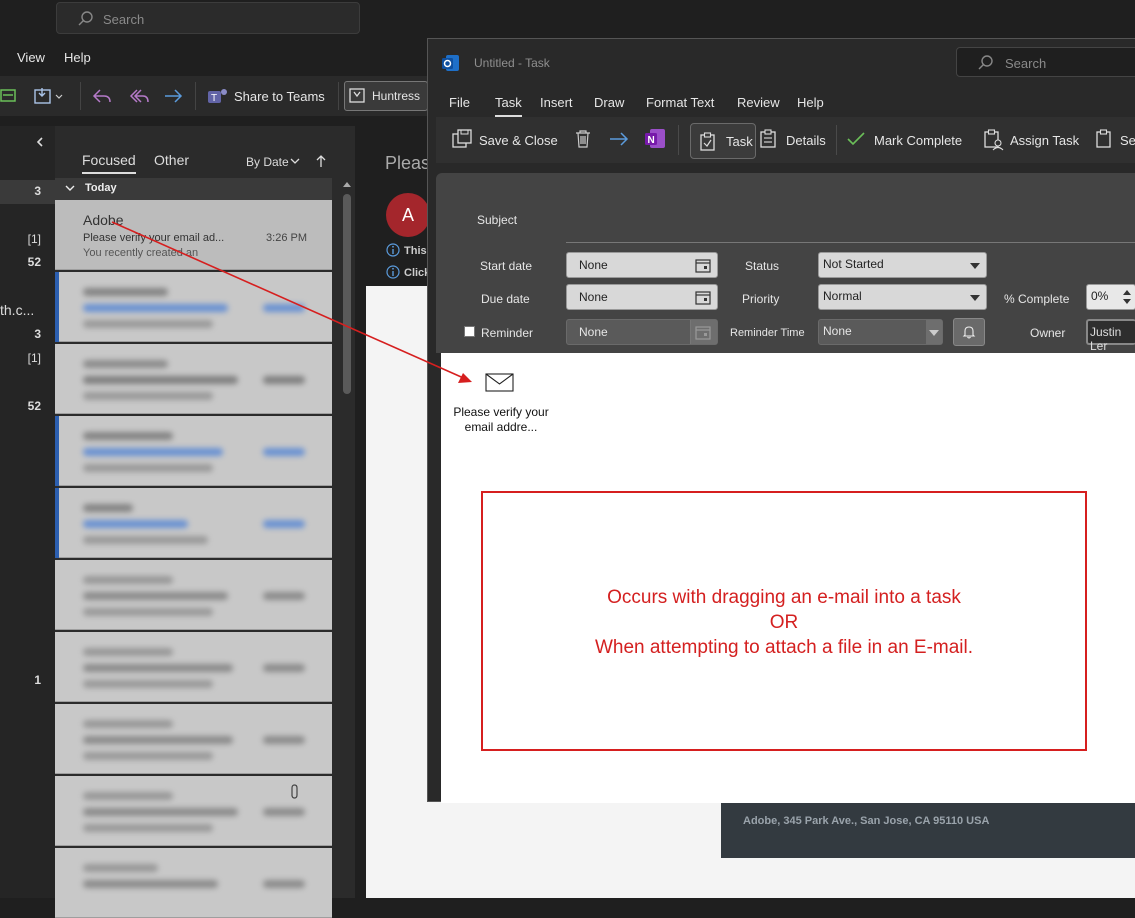 This screenshot has width=1135, height=918. I want to click on move-icon, so click(49, 96).